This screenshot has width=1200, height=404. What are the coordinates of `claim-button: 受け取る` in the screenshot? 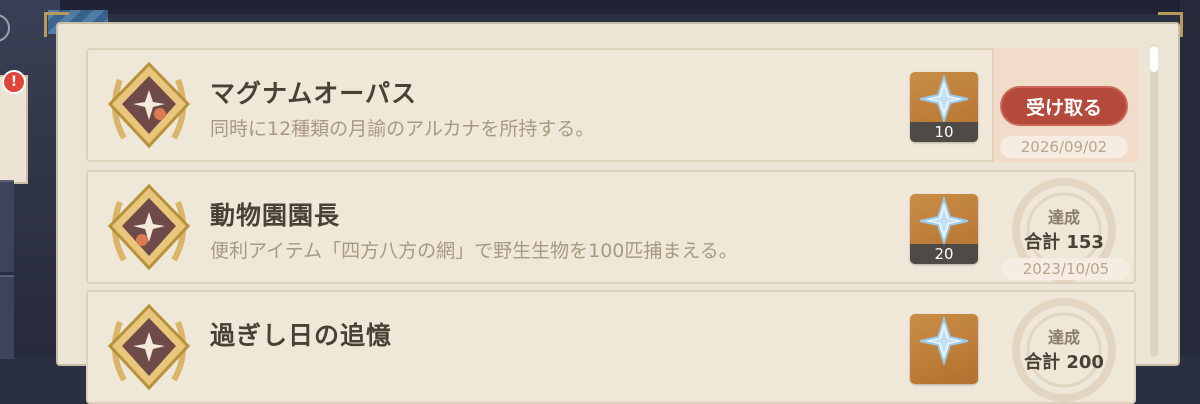 It's located at (1064, 106).